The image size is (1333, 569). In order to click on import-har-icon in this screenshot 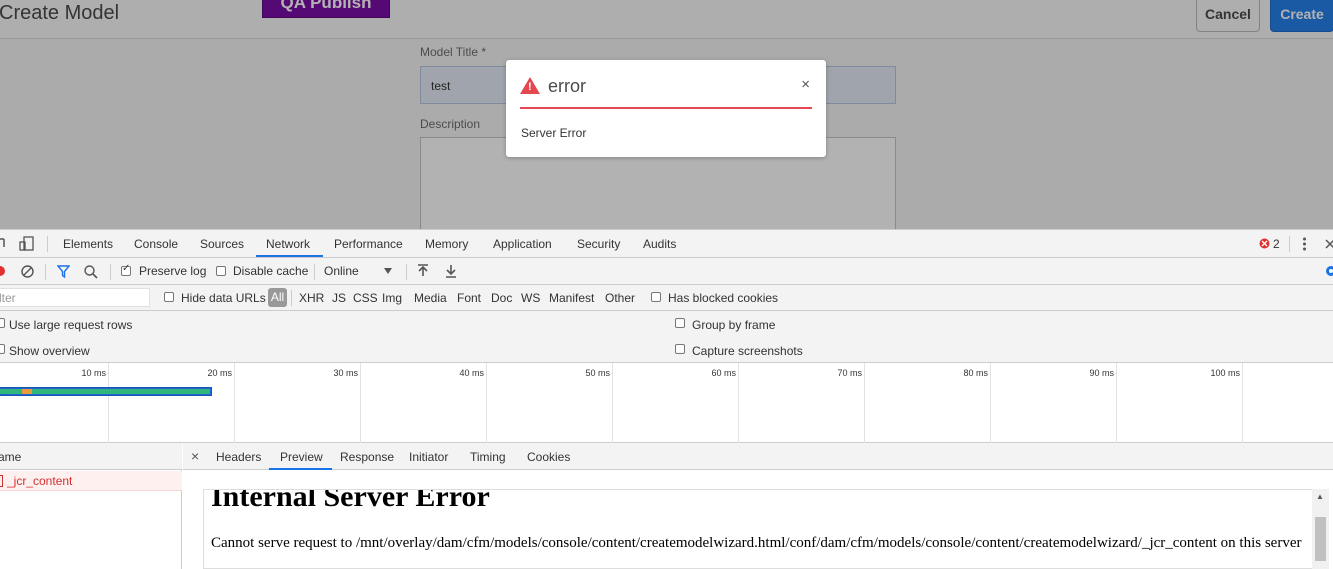, I will do `click(423, 271)`.